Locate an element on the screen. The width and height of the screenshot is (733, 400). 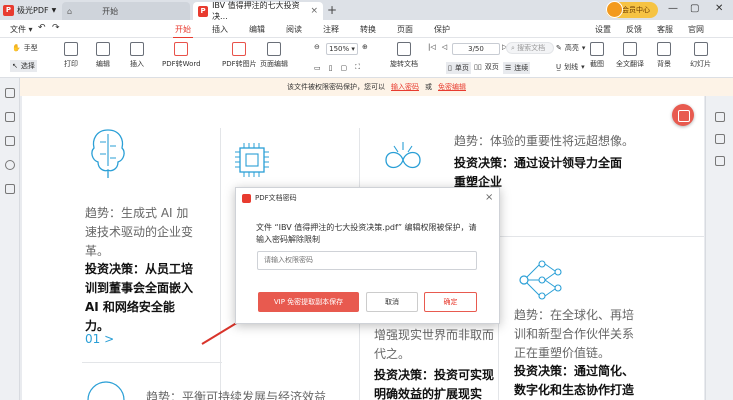
password-input is located at coordinates (367, 260).